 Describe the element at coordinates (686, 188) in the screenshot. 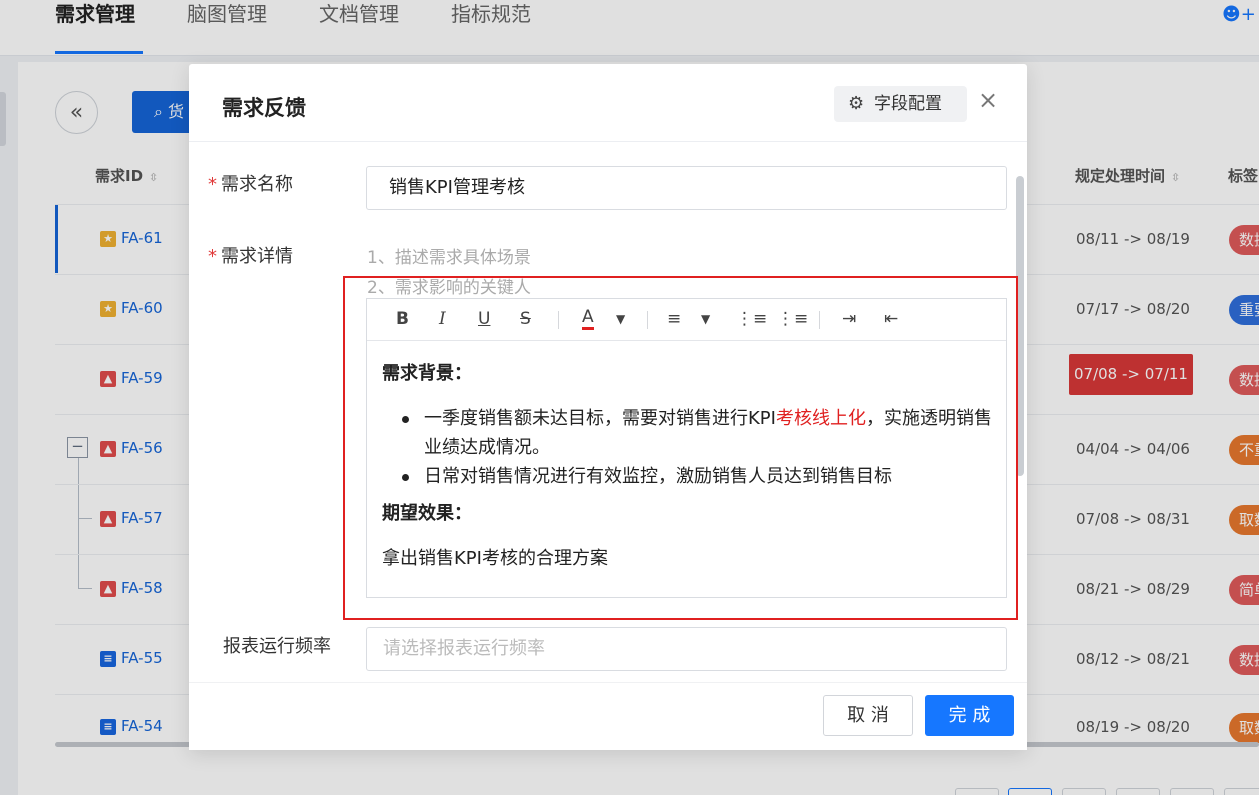

I see `requirement-name-input: 销售KPI管理考核` at that location.